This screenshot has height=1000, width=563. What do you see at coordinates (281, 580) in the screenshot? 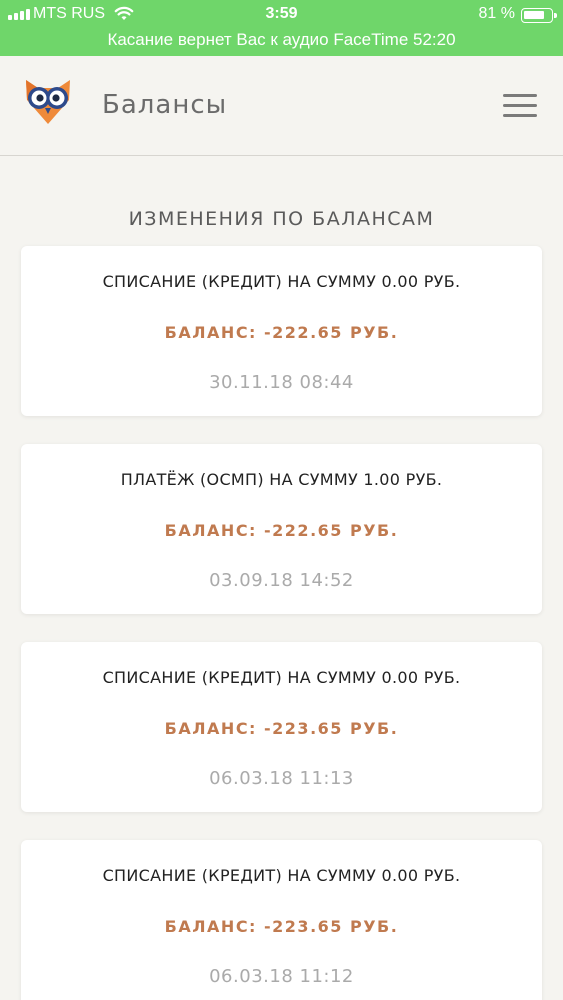
I see `transaction-date: 03.09.18 14:52` at bounding box center [281, 580].